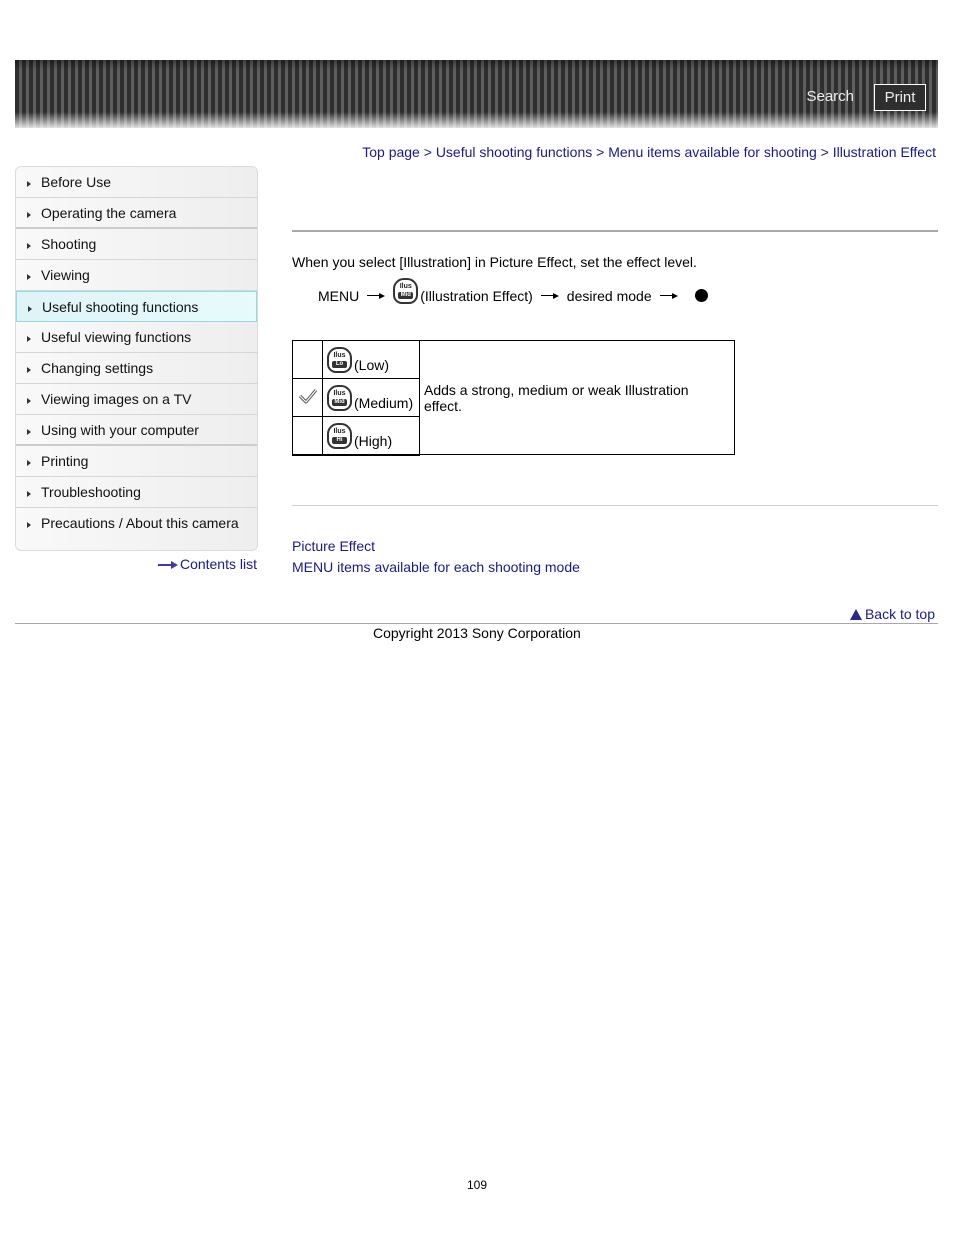 The width and height of the screenshot is (954, 1235). I want to click on sidebar-item-label: Precautions / About this camera, so click(140, 523).